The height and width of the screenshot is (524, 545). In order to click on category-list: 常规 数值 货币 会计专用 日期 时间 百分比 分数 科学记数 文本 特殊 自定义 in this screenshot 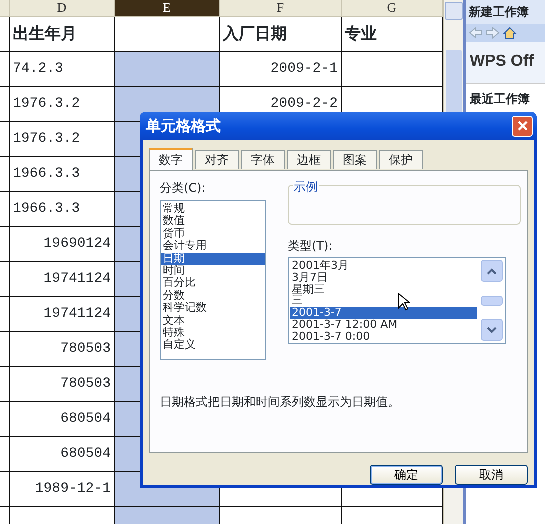, I will do `click(213, 280)`.